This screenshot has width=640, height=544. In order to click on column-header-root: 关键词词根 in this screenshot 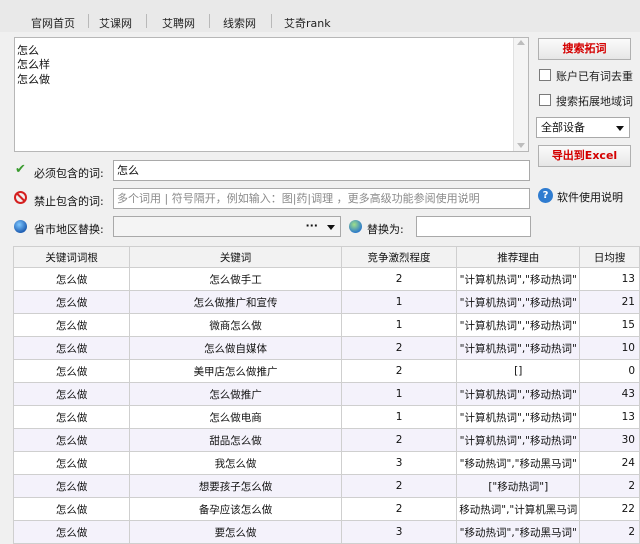, I will do `click(71, 257)`.